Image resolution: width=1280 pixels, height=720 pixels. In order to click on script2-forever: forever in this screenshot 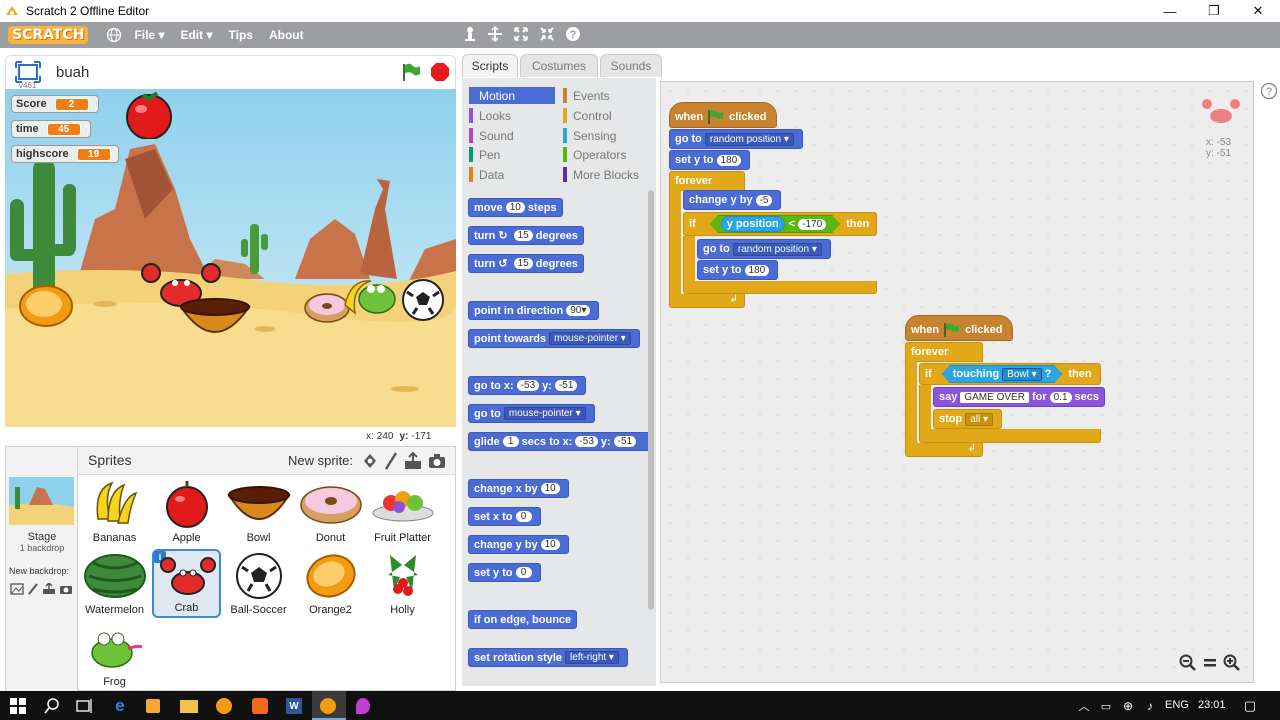, I will do `click(944, 352)`.